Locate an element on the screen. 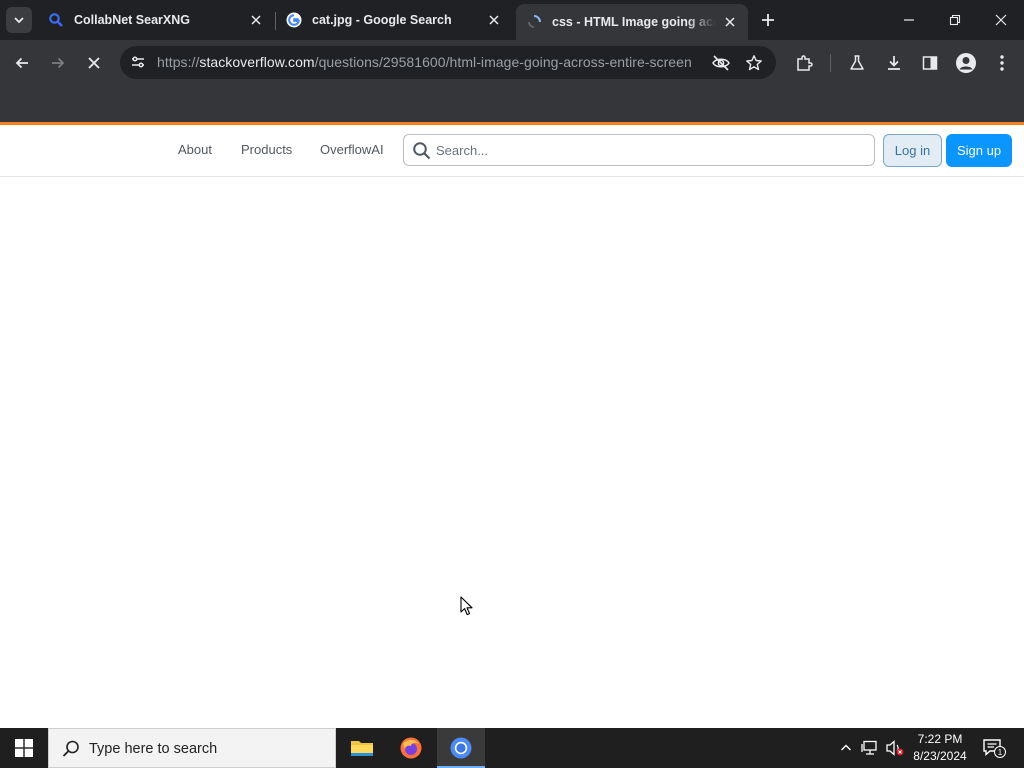  clock-date: 8/23/2024 is located at coordinates (940, 756).